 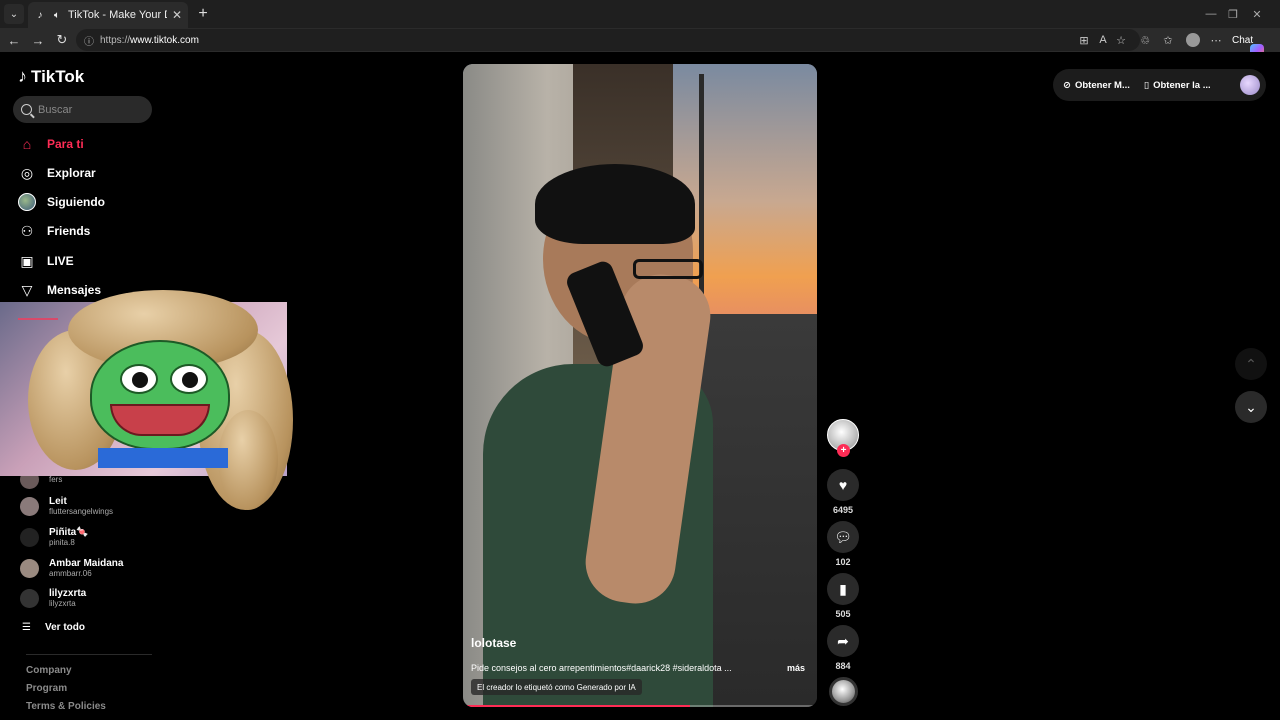 What do you see at coordinates (203, 14) in the screenshot?
I see `new-tab-button: +` at bounding box center [203, 14].